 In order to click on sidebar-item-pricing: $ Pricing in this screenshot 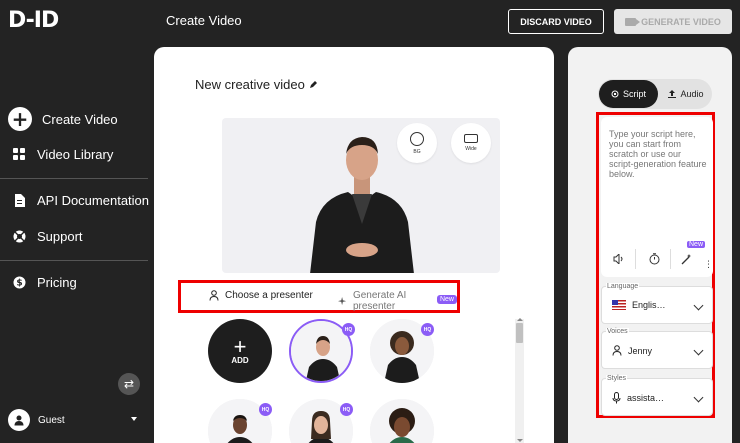, I will do `click(44, 282)`.